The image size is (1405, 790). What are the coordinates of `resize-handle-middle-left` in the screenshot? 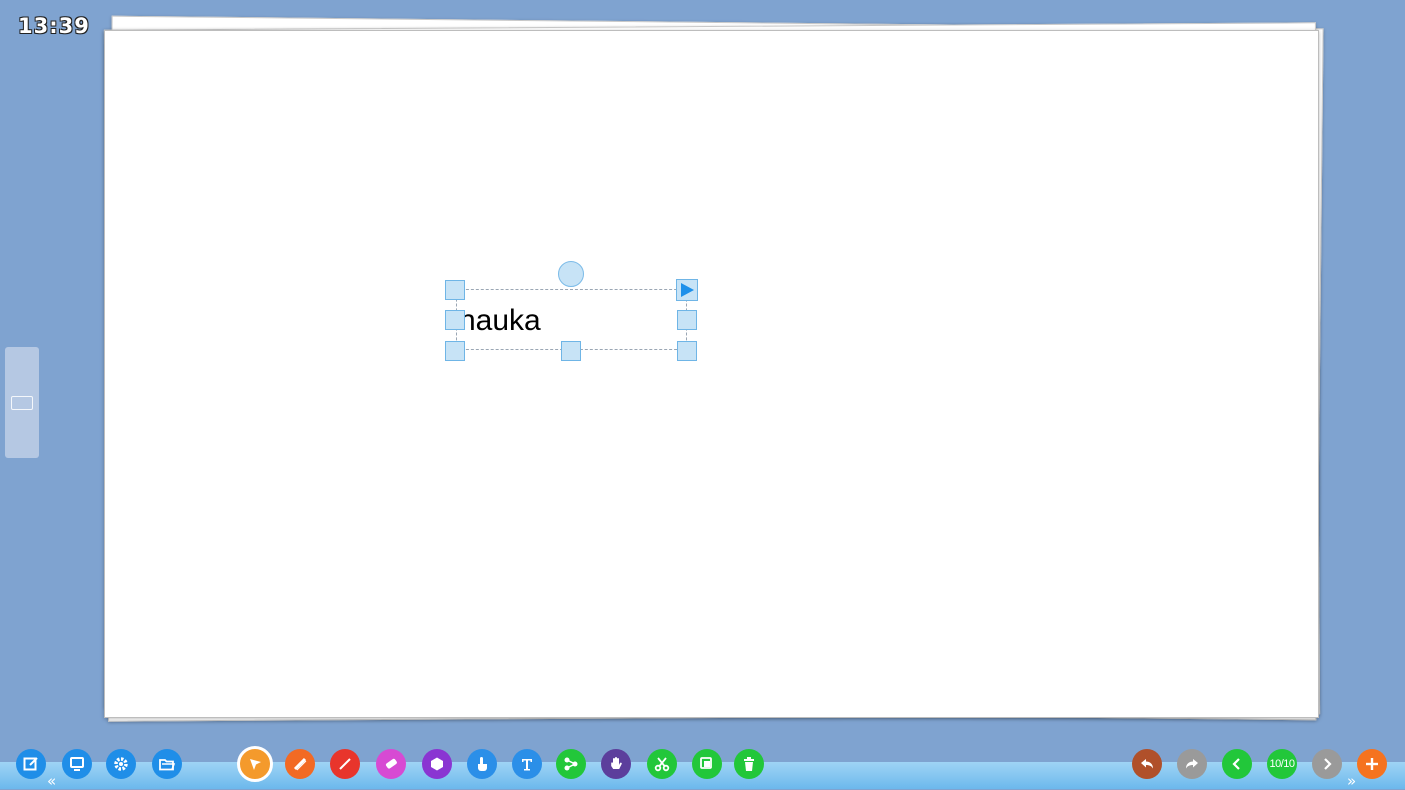 It's located at (455, 320).